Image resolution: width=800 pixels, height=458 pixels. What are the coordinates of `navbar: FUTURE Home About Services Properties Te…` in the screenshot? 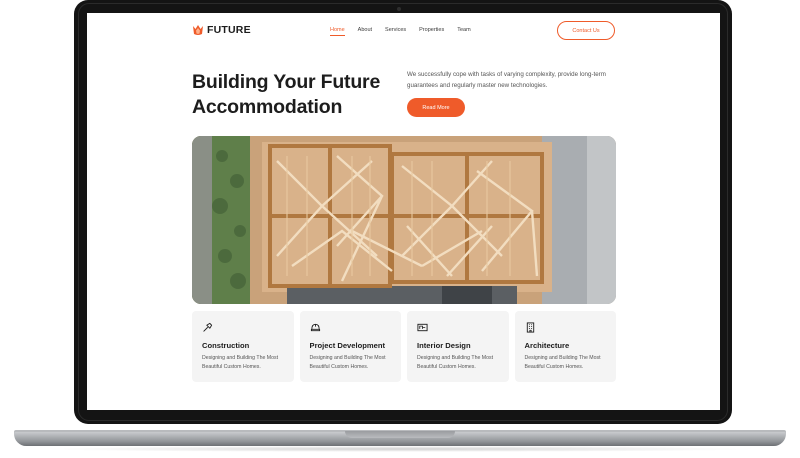 It's located at (403, 31).